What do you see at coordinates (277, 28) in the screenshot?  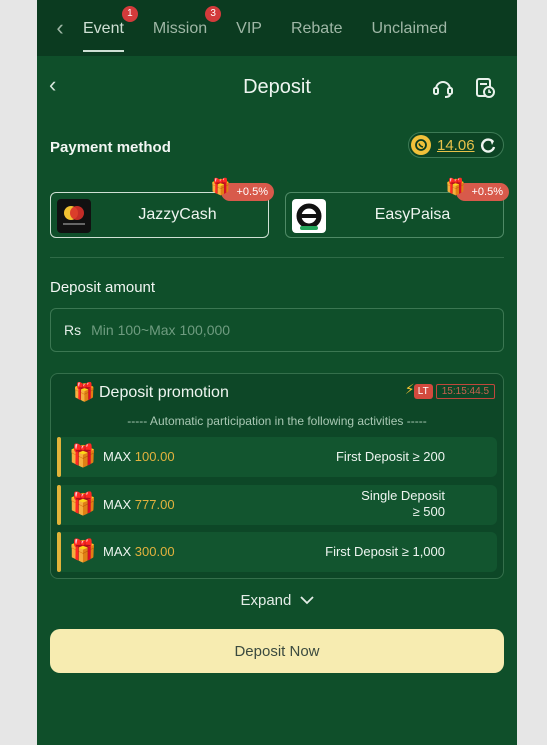 I see `top-tab-bar: ‹ Event 1 Mission 3 VIP Rebate Unclaimed` at bounding box center [277, 28].